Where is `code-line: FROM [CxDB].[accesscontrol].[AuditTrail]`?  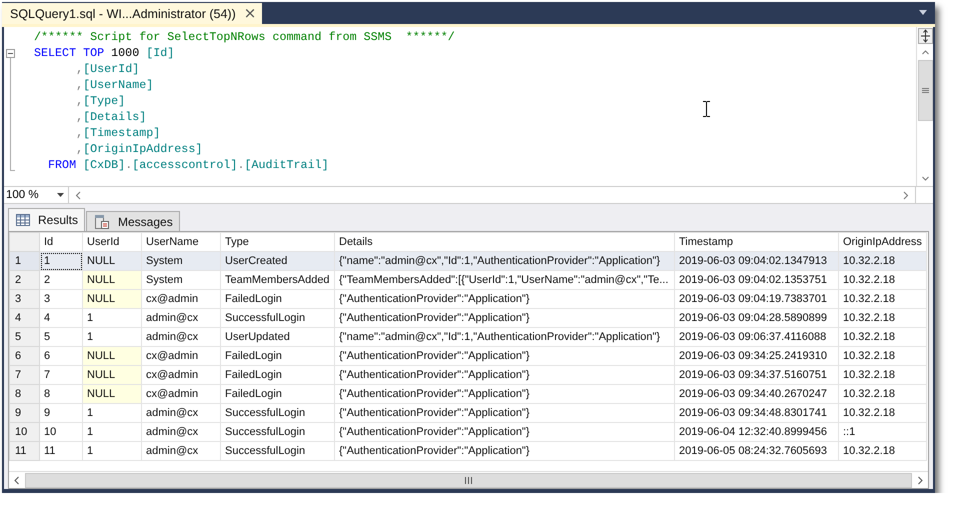
code-line: FROM [CxDB].[accesscontrol].[AuditTrail] is located at coordinates (188, 165).